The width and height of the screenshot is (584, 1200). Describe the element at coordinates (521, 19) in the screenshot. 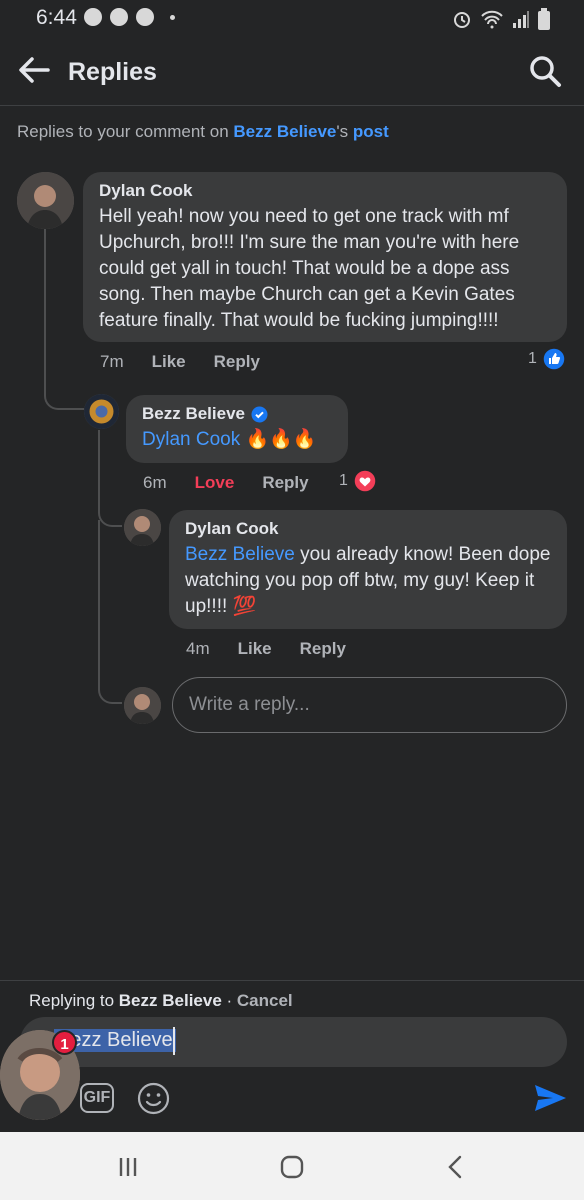

I see `signal-icon` at that location.